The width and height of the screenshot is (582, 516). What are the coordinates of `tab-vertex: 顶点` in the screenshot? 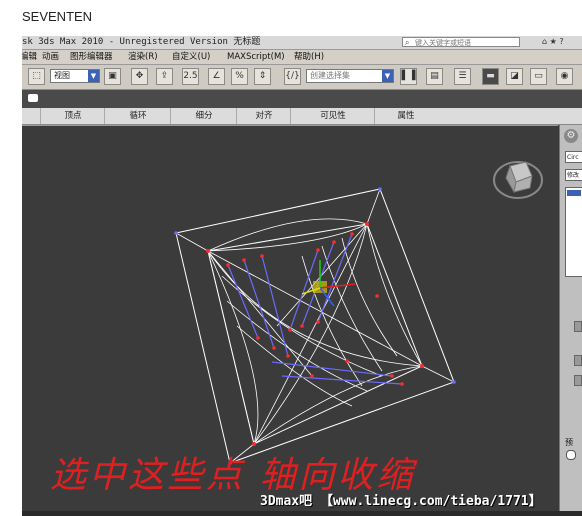 It's located at (72, 116).